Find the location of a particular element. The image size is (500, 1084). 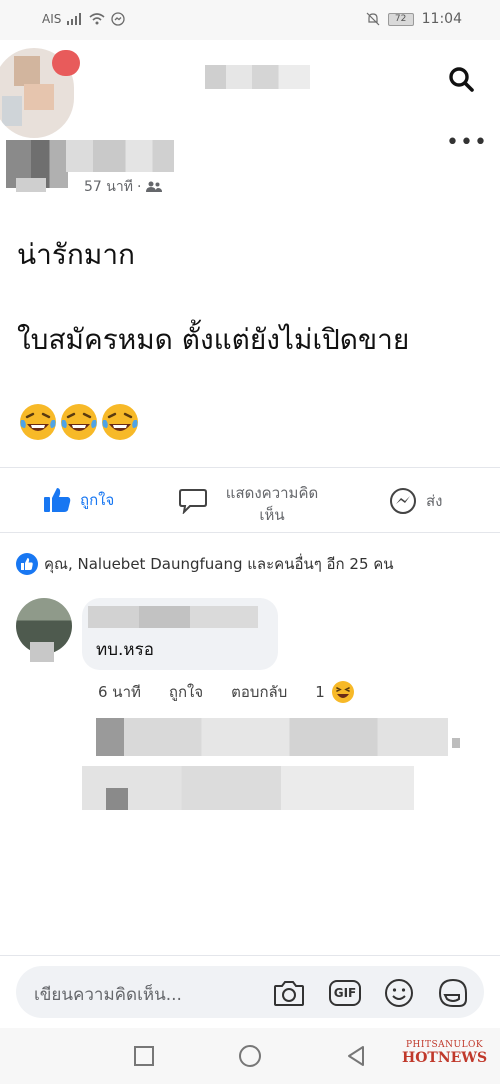

post-emoji-row is located at coordinates (79, 422).